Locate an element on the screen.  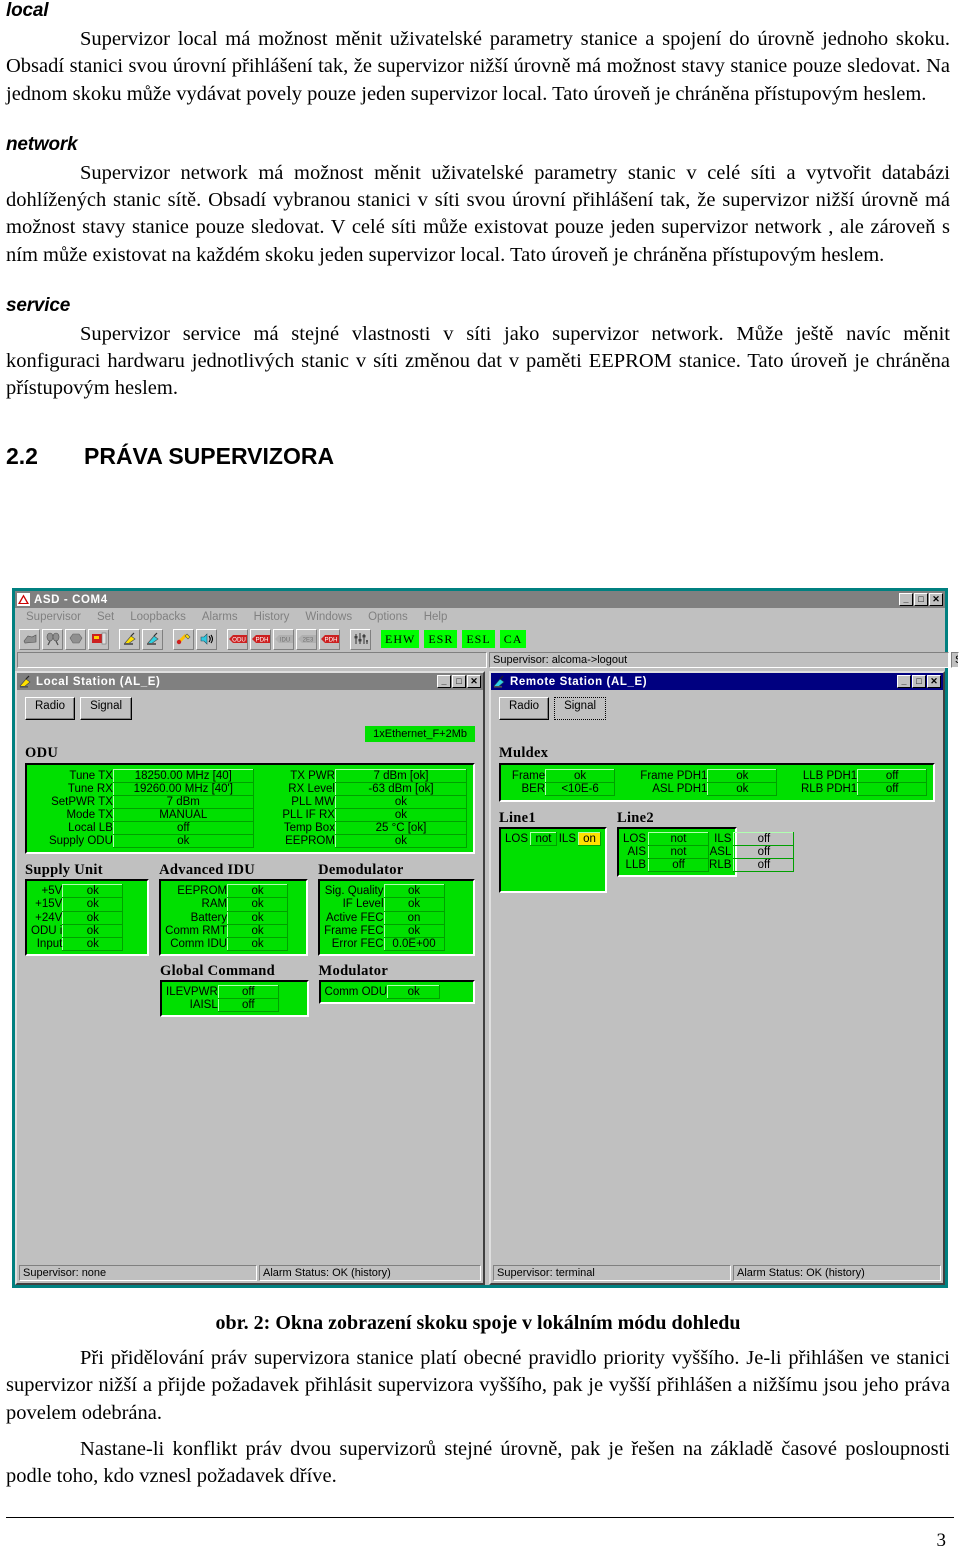
local-station-tabs: Radio Signal is located at coordinates (250, 705).